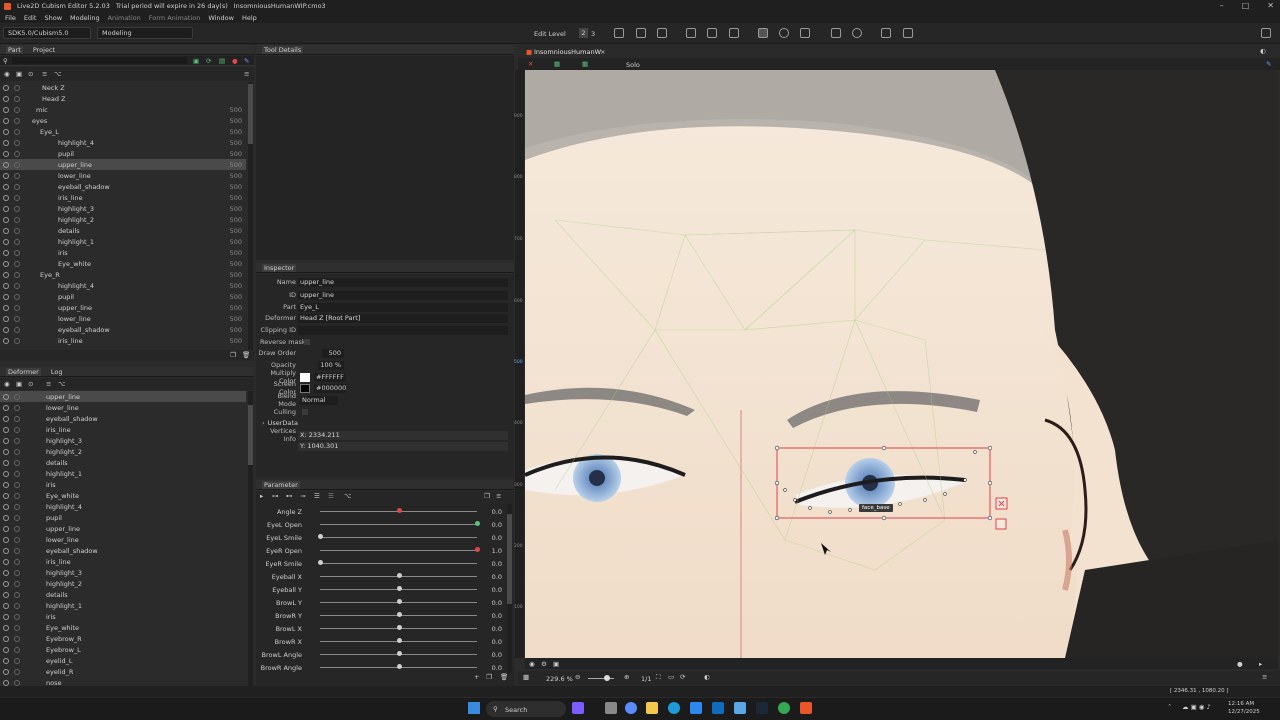  What do you see at coordinates (1264, 677) in the screenshot?
I see `menu-icon: ≡` at bounding box center [1264, 677].